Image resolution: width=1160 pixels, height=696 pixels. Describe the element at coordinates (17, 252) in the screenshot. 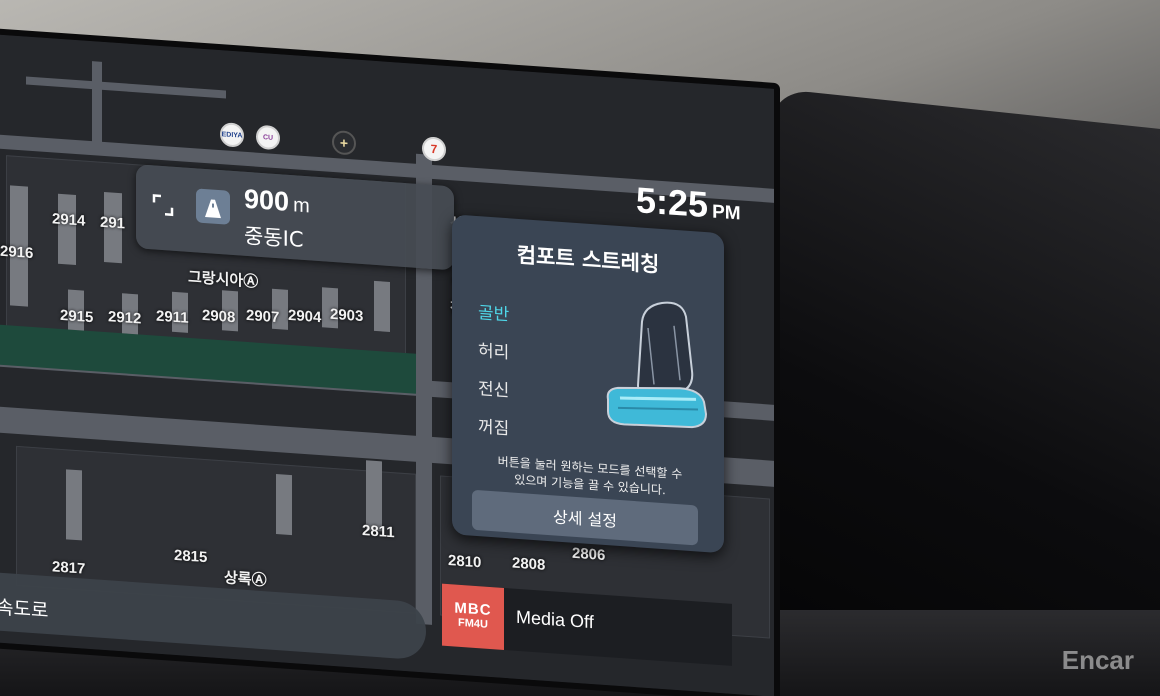

I see `map-label: 2916` at that location.